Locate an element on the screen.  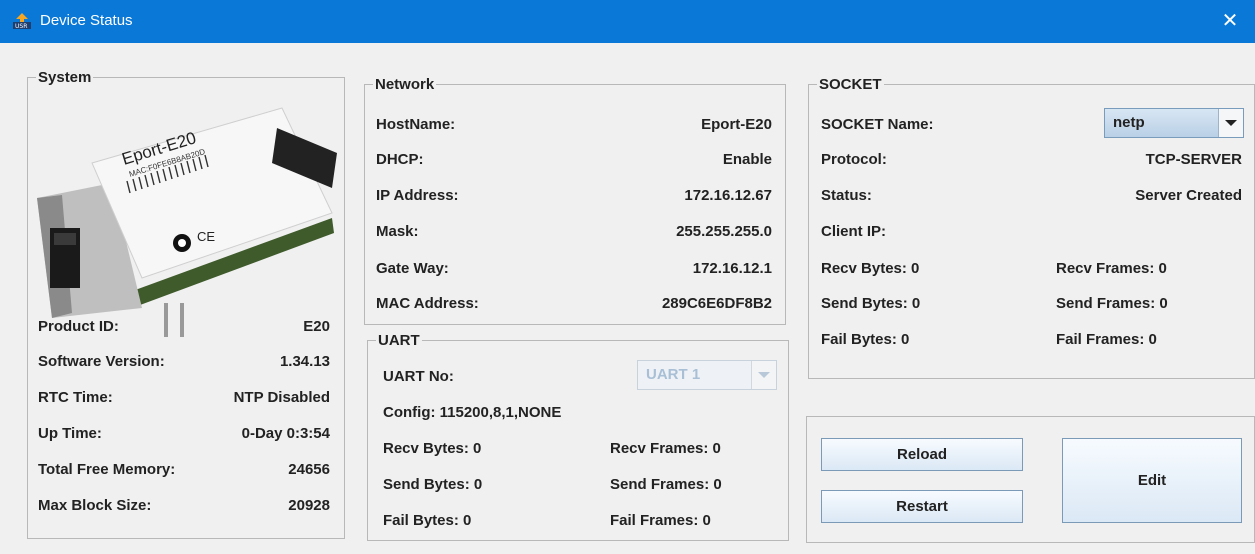
uart-send-bytes: Send Bytes: 0 is located at coordinates (433, 484).